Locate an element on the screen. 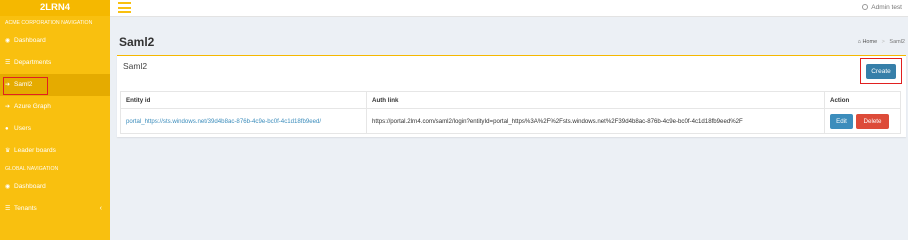 The width and height of the screenshot is (908, 240). sidebar-item-tenants: ☰ Tenants ‹ is located at coordinates (55, 209).